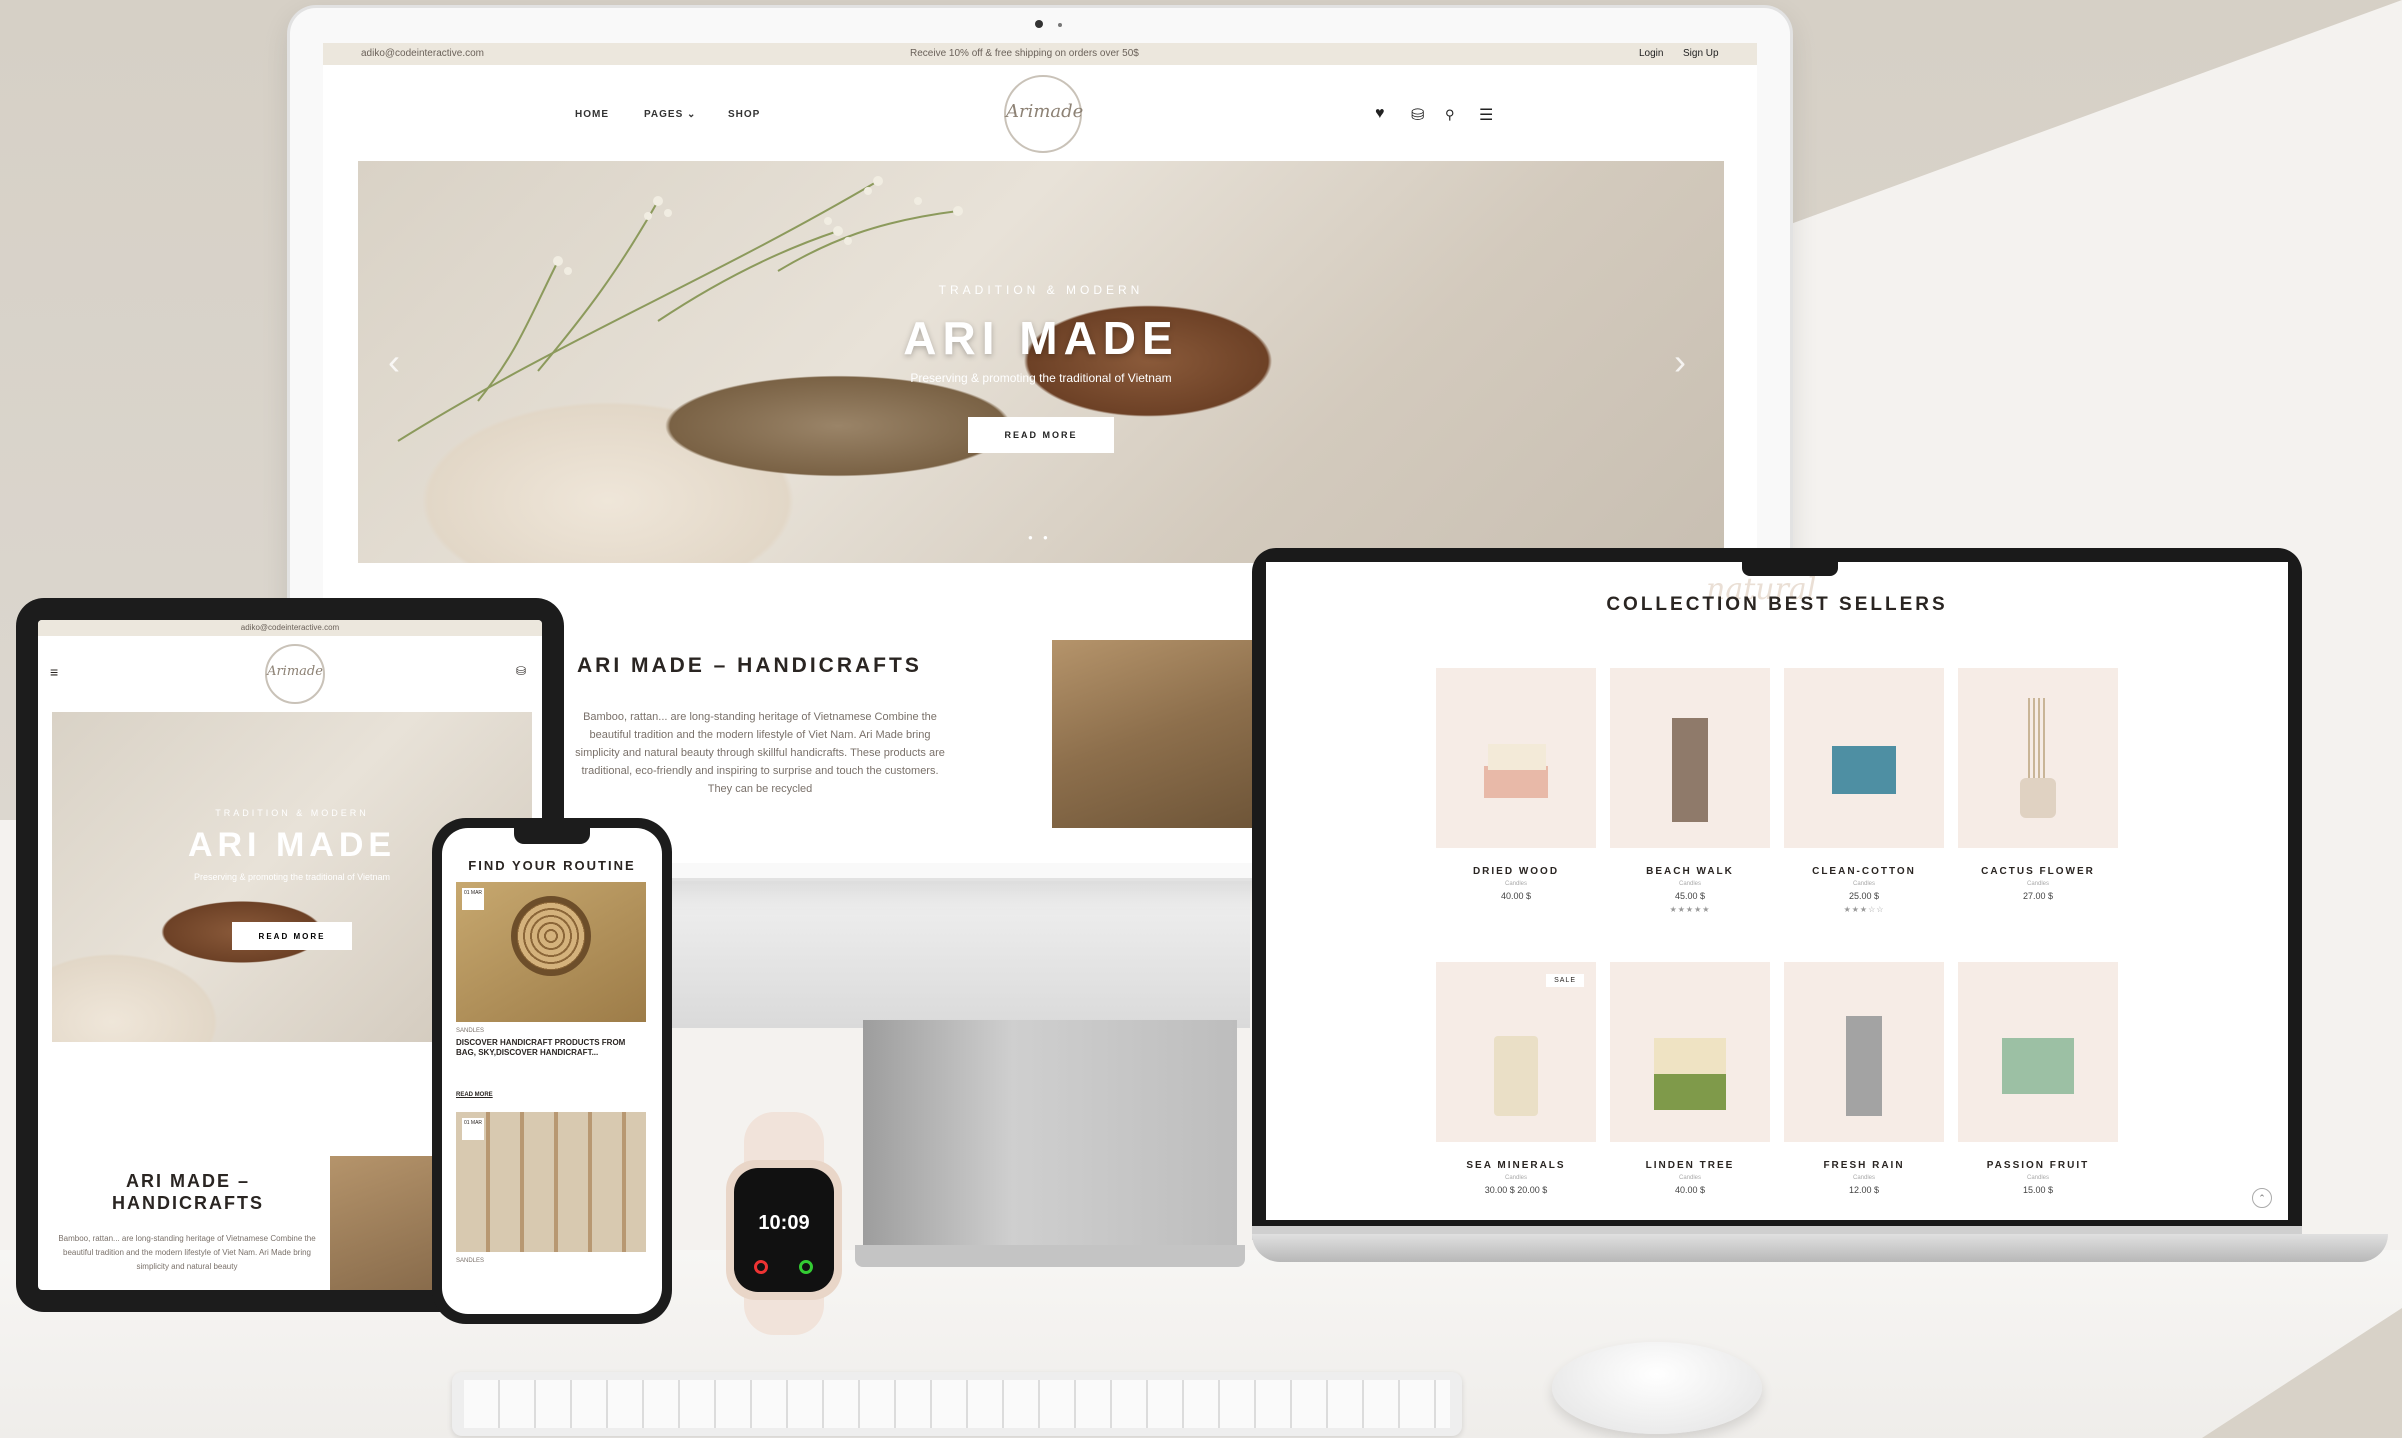 Image resolution: width=2402 pixels, height=1438 pixels. What do you see at coordinates (1060, 25) in the screenshot?
I see `camera-sensor-icon` at bounding box center [1060, 25].